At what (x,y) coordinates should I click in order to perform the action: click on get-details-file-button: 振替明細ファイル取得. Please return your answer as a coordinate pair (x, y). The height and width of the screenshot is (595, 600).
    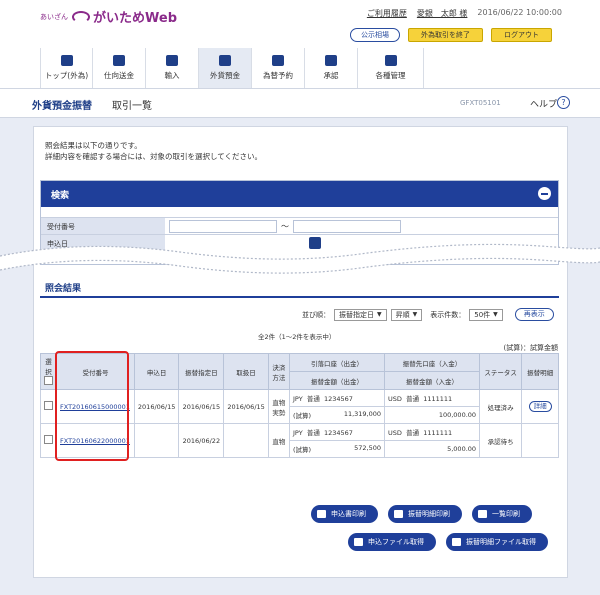
    Looking at the image, I should click on (497, 542).